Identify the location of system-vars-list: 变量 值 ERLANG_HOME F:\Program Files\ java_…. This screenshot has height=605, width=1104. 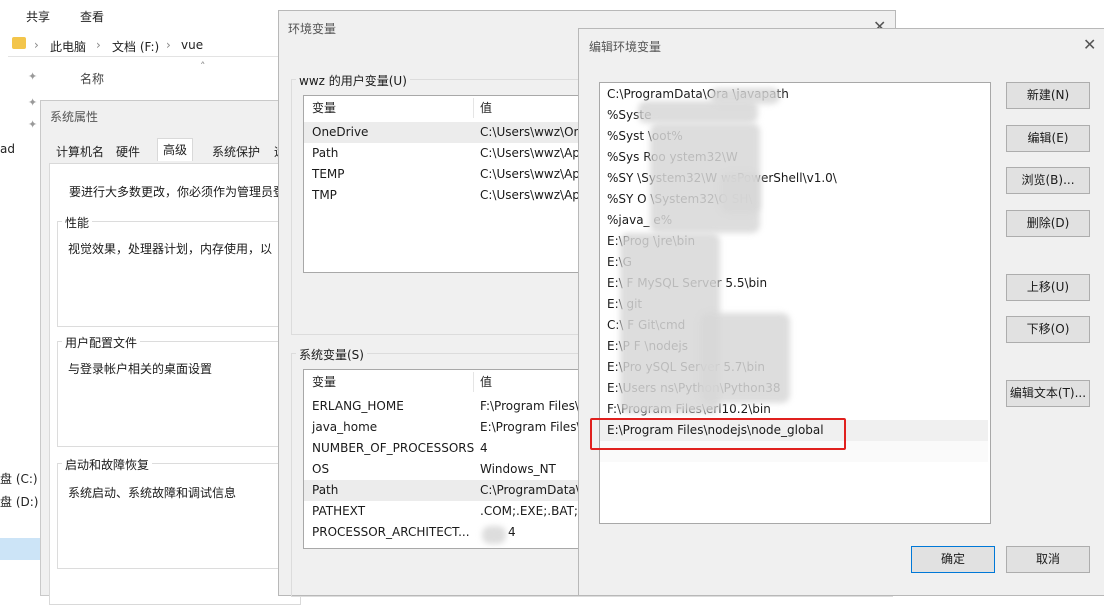
(464, 459).